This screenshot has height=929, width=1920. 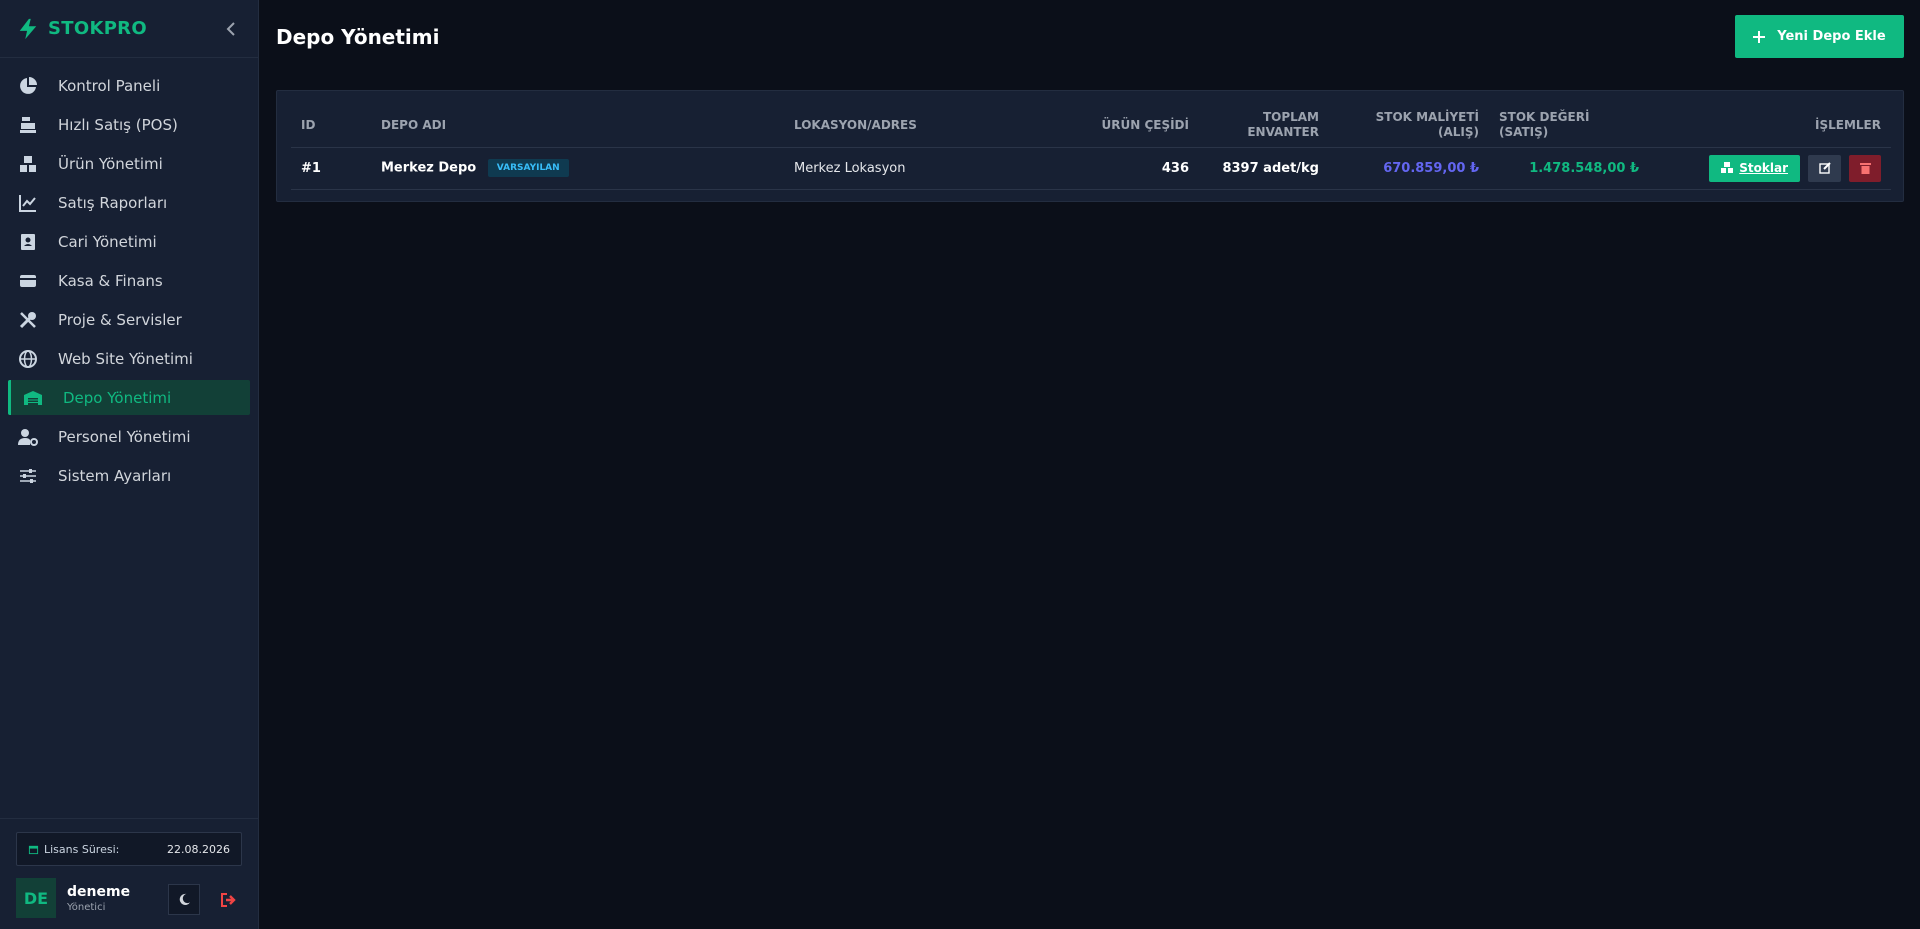 What do you see at coordinates (28, 242) in the screenshot?
I see `contact-card-icon` at bounding box center [28, 242].